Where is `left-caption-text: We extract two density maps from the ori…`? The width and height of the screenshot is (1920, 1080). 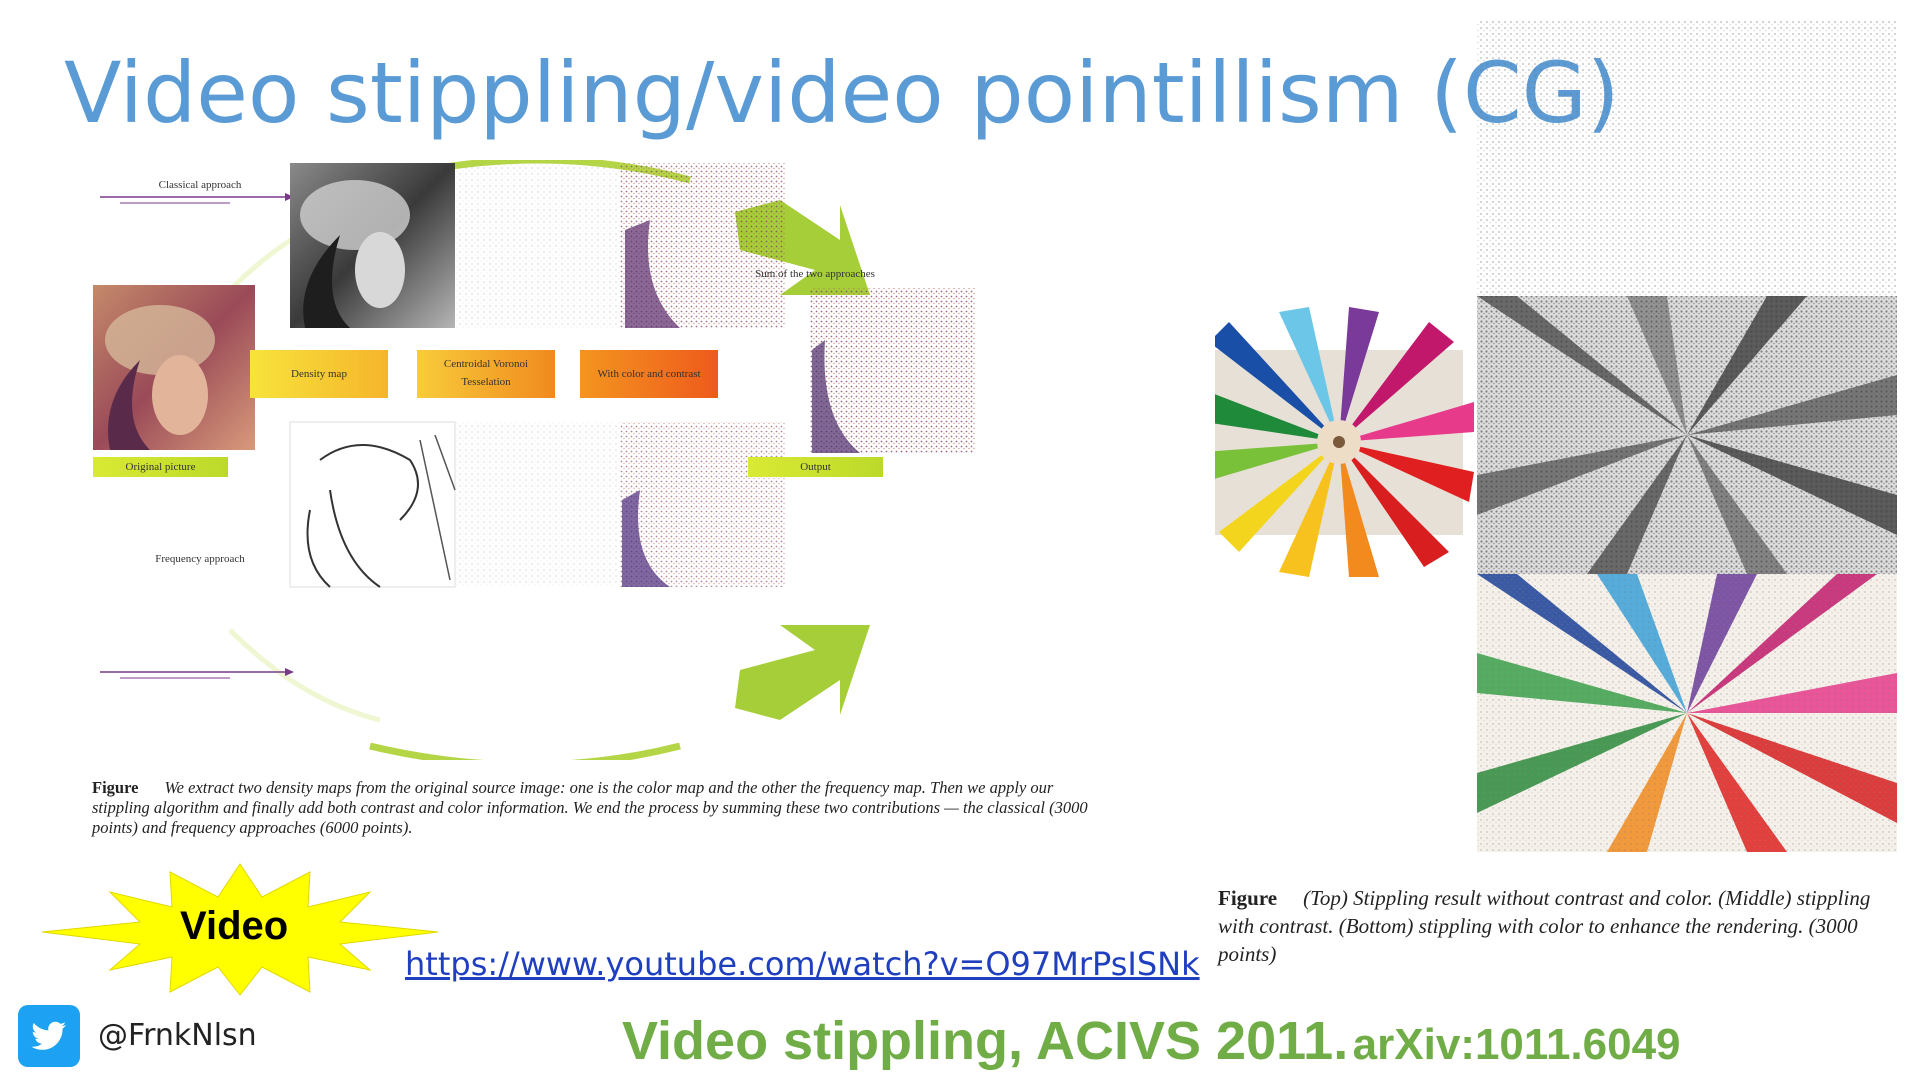
left-caption-text: We extract two density maps from the ori… is located at coordinates (590, 807).